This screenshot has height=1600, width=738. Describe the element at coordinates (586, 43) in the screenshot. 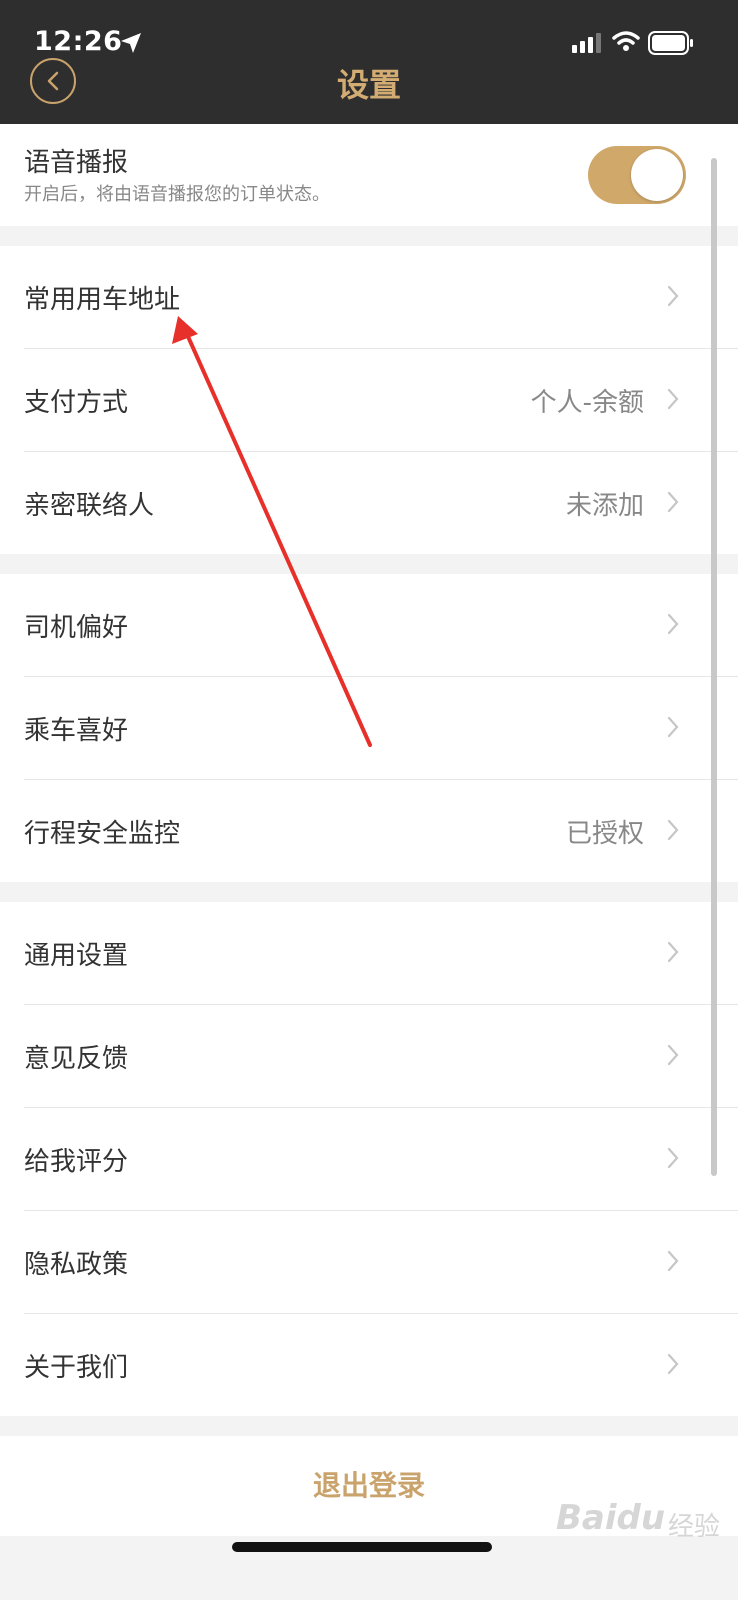

I see `cellular-signal-icon` at that location.